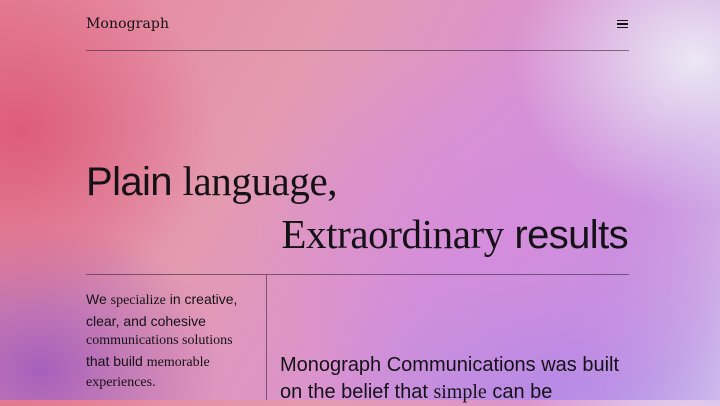  Describe the element at coordinates (266, 337) in the screenshot. I see `column-divider` at that location.